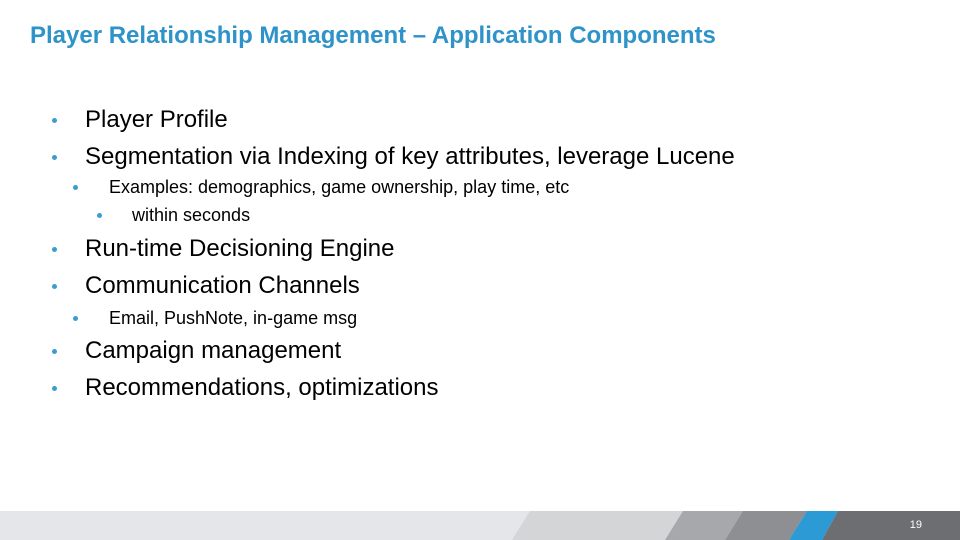 This screenshot has height=540, width=960. Describe the element at coordinates (156, 119) in the screenshot. I see `bullet-text: Player Profile` at that location.